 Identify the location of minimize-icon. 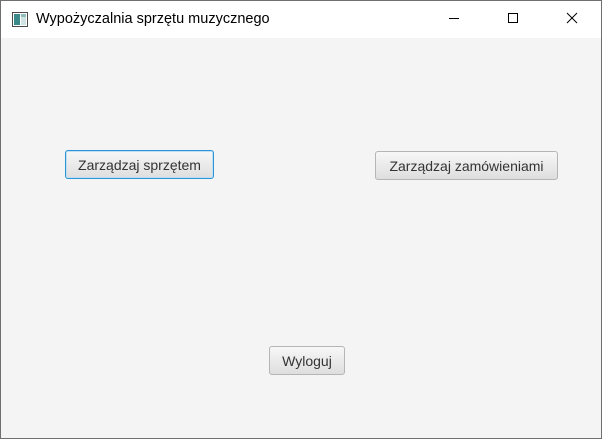
(454, 20).